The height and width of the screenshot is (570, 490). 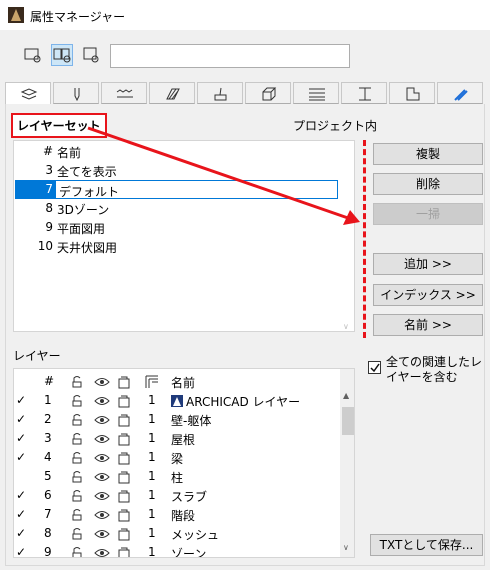 I want to click on col-name-header: 名前, so click(x=183, y=383).